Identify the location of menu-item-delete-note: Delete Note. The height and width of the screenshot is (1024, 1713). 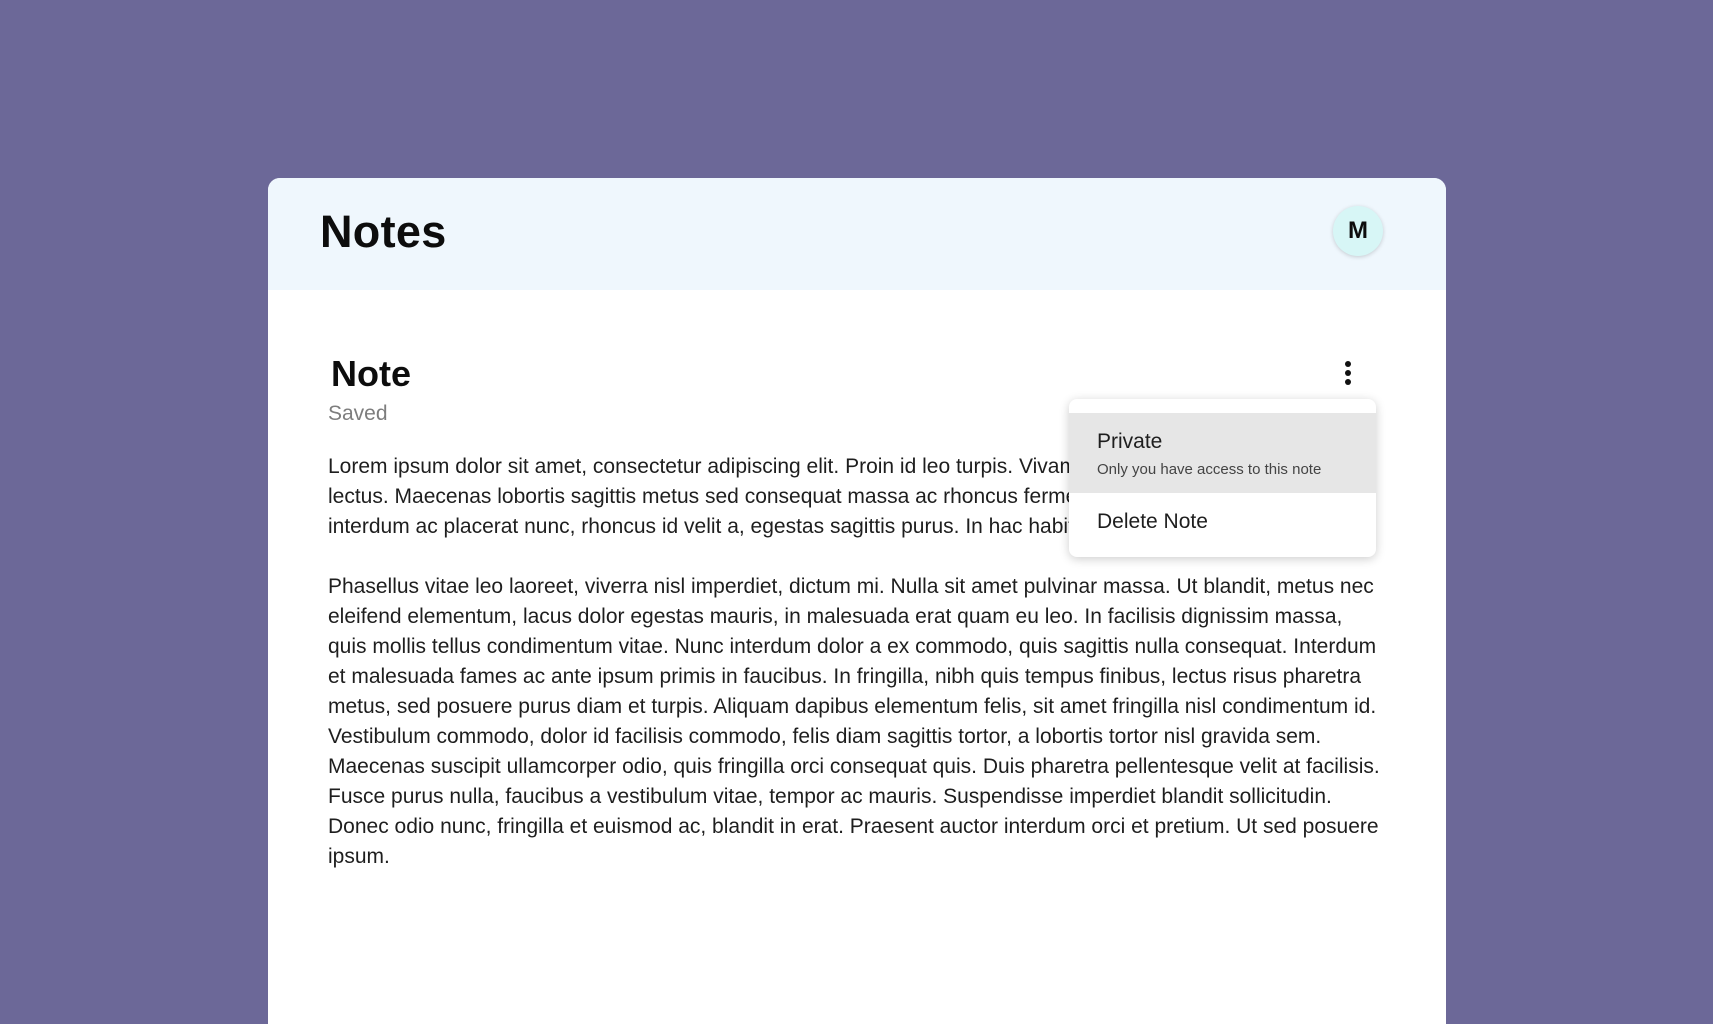
(1222, 518).